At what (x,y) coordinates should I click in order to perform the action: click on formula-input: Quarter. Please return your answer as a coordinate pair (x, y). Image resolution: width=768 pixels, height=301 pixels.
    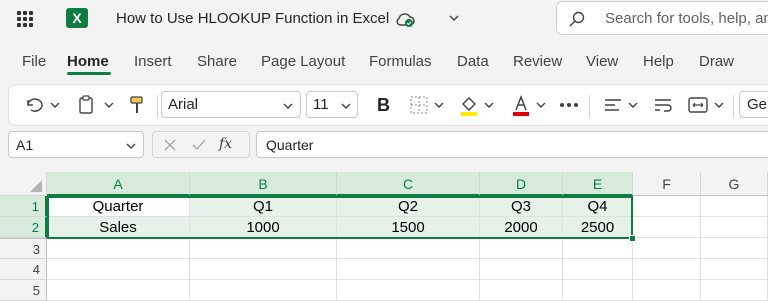
    Looking at the image, I should click on (512, 144).